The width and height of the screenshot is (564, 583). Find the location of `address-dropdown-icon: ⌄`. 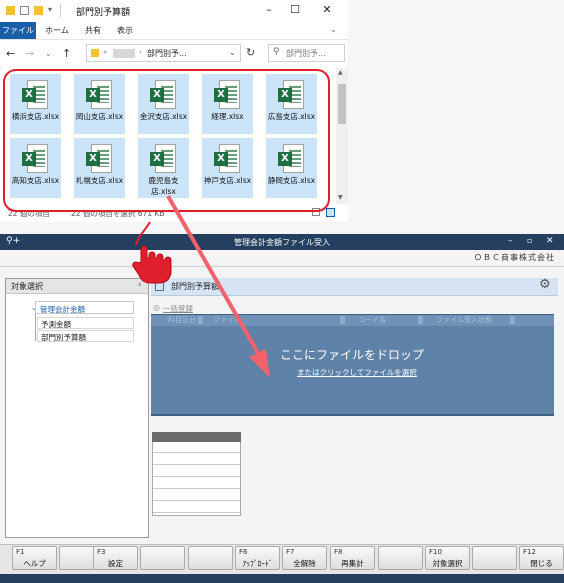

address-dropdown-icon: ⌄ is located at coordinates (232, 52).